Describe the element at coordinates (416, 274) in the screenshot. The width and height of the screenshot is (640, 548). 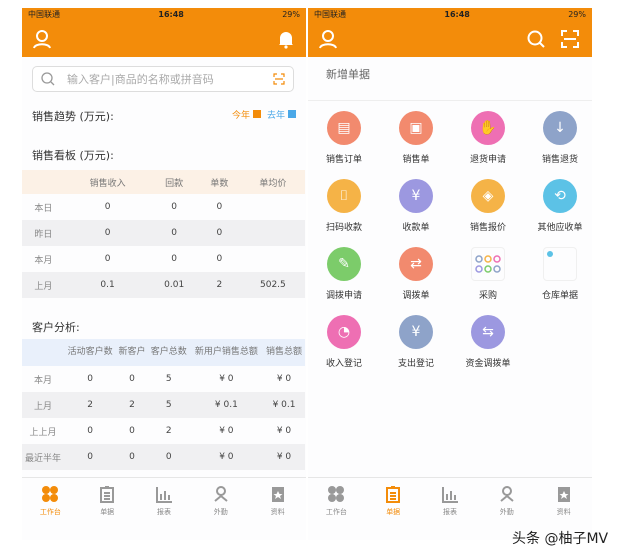
I see `doc-item: ⇄ 调拨单` at that location.